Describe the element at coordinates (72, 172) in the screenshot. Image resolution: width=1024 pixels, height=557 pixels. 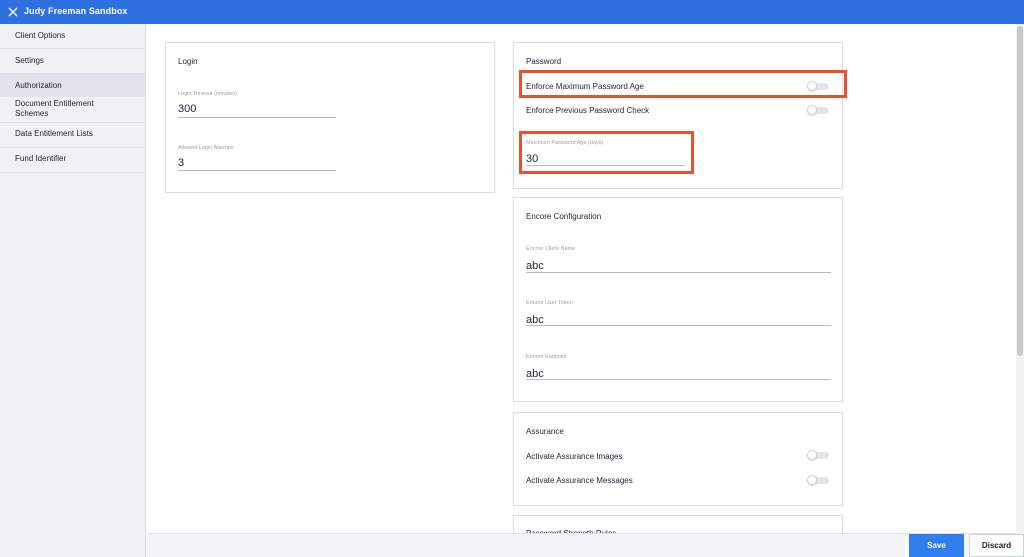
I see `divider` at that location.